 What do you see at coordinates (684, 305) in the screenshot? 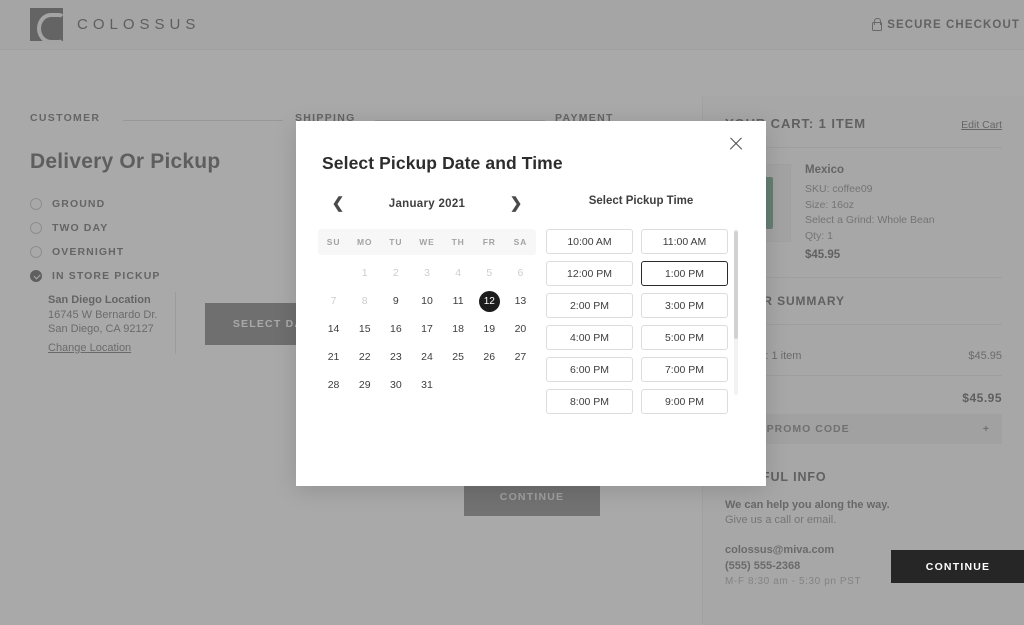
I see `time-slot-3-00-pm: 3:00 PM` at bounding box center [684, 305].